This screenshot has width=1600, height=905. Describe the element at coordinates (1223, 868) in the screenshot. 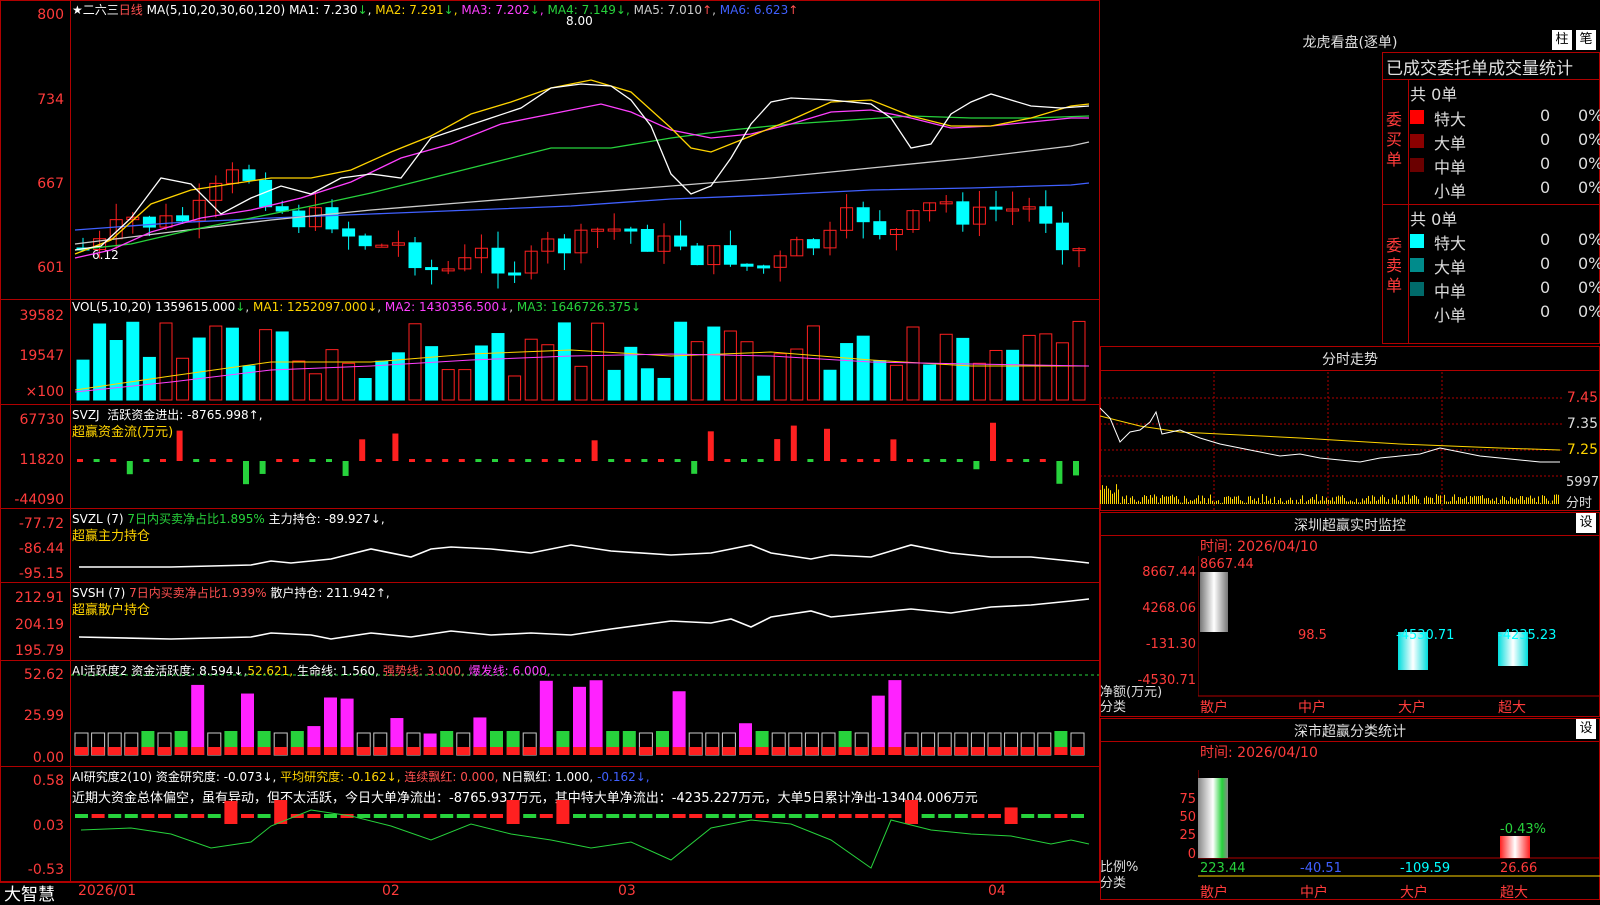

I see `sz-class-value: 223.44` at that location.